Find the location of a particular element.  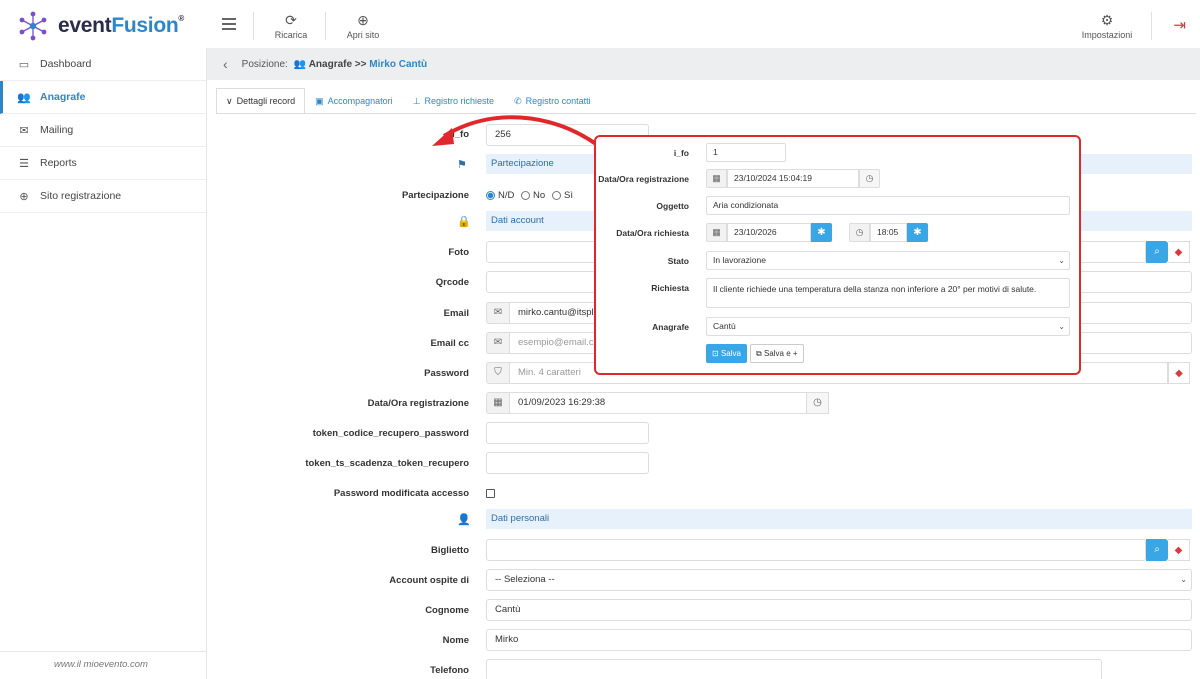

dataora-field: 01/09/2023 16:29:38 is located at coordinates (658, 403).